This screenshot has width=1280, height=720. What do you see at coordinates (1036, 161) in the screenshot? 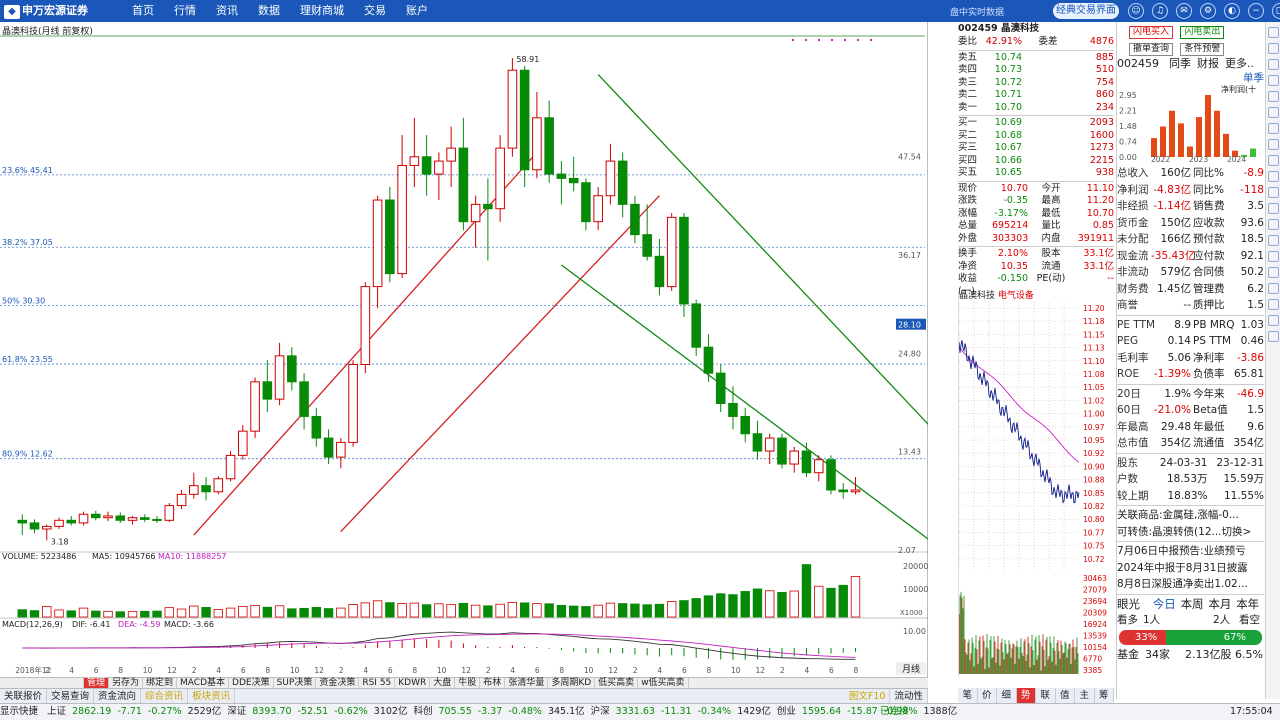
I see `order-row: 买四 10.66 2215` at bounding box center [1036, 161].